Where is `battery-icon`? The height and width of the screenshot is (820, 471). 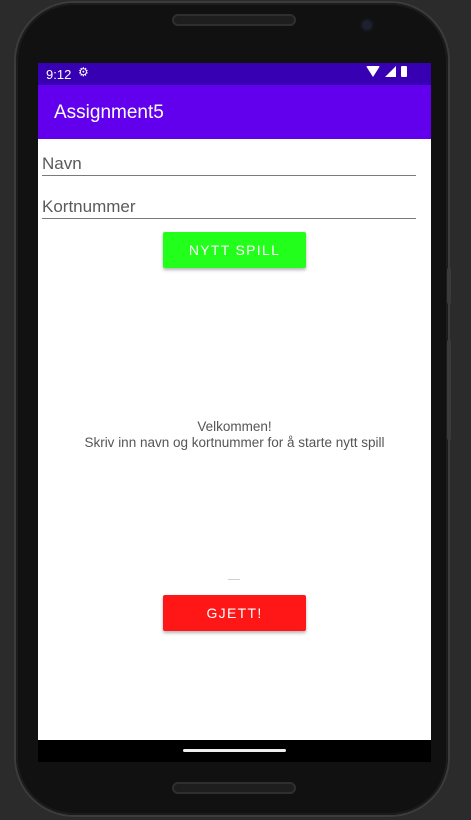
battery-icon is located at coordinates (404, 71).